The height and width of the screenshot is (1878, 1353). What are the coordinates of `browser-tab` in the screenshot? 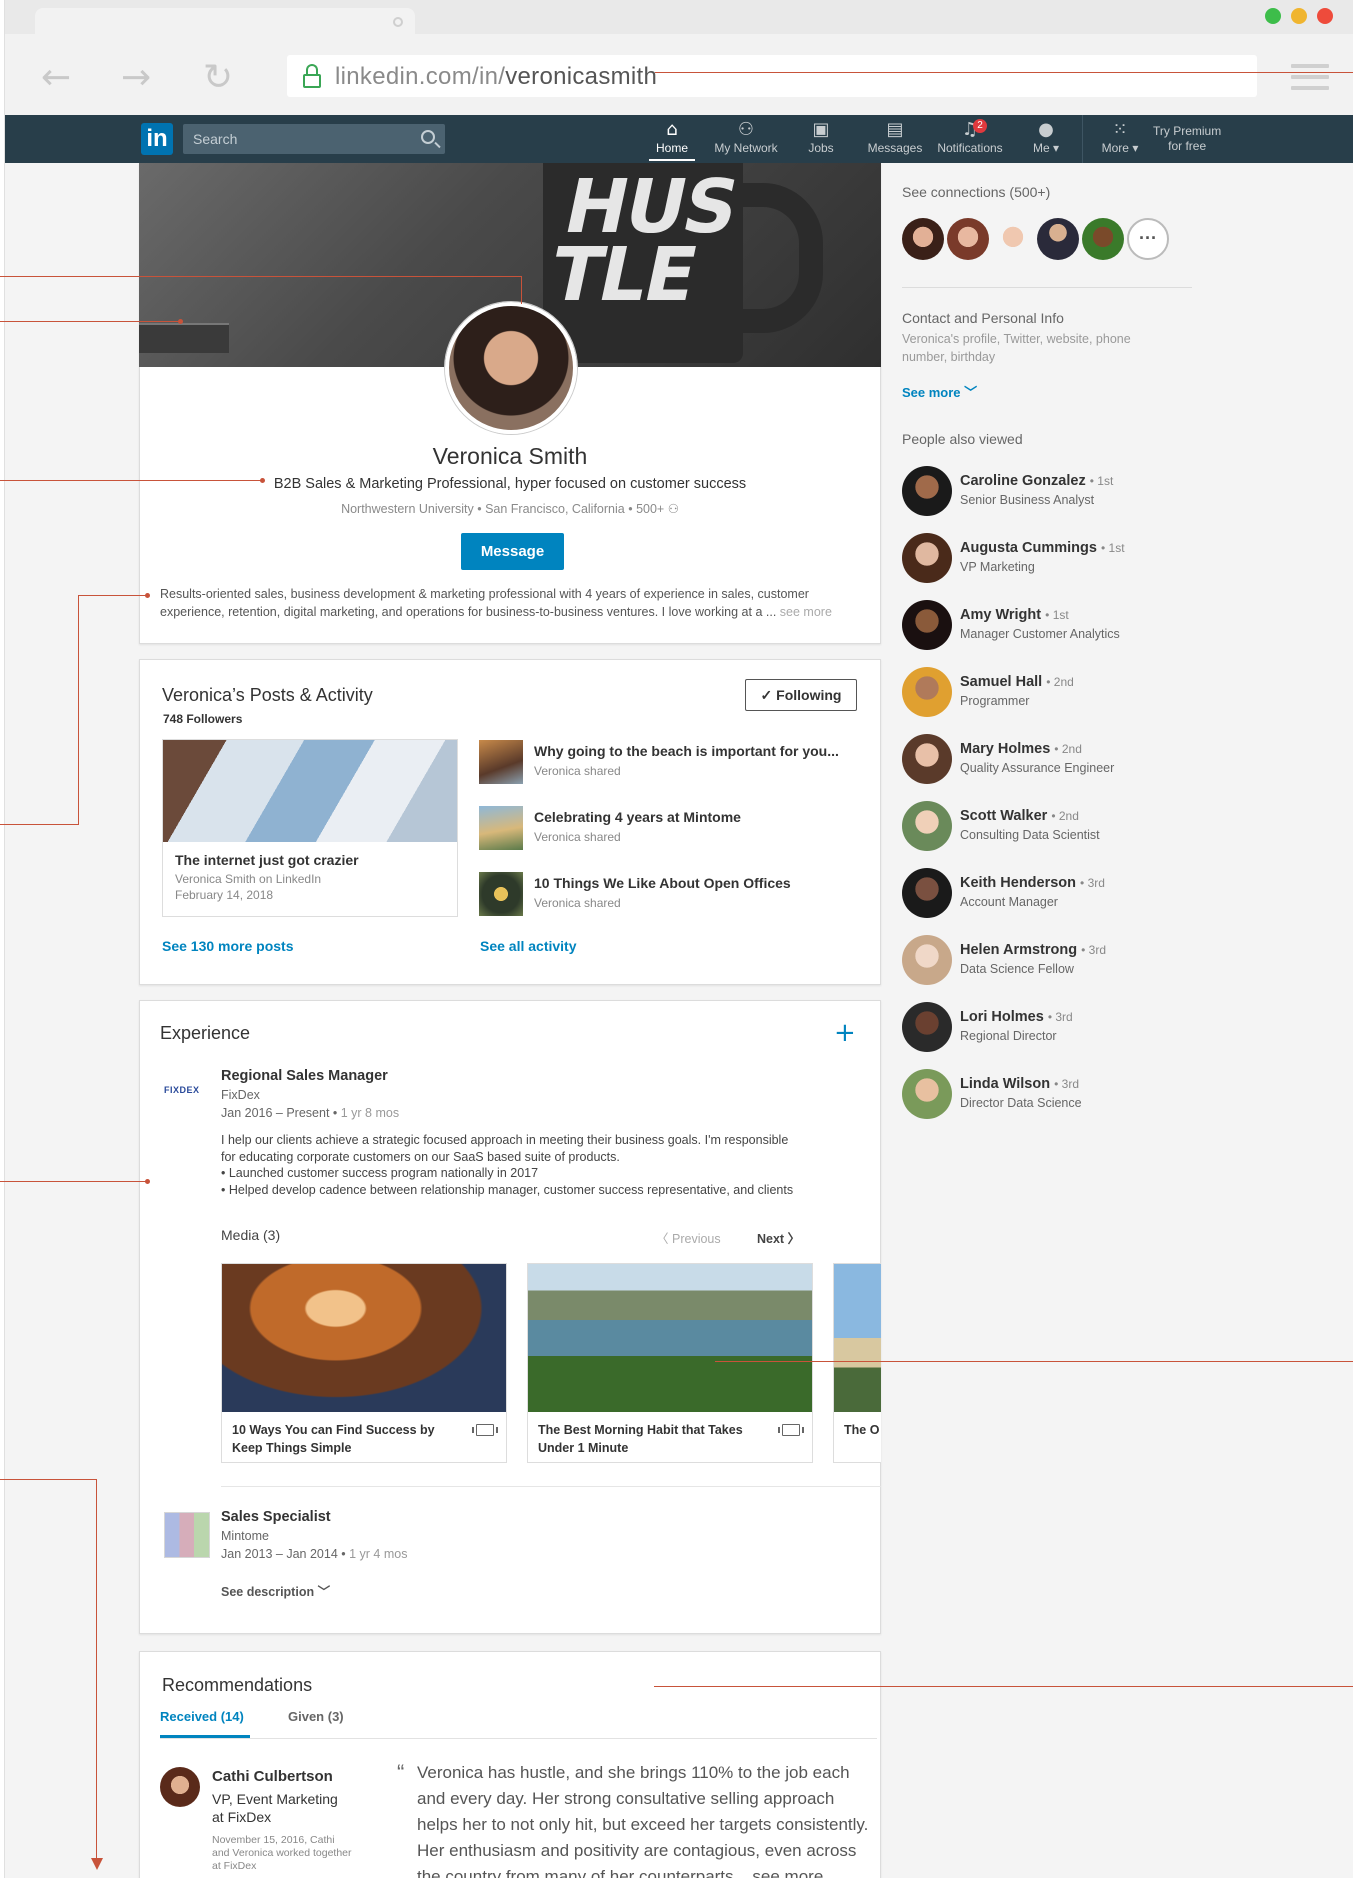 It's located at (225, 21).